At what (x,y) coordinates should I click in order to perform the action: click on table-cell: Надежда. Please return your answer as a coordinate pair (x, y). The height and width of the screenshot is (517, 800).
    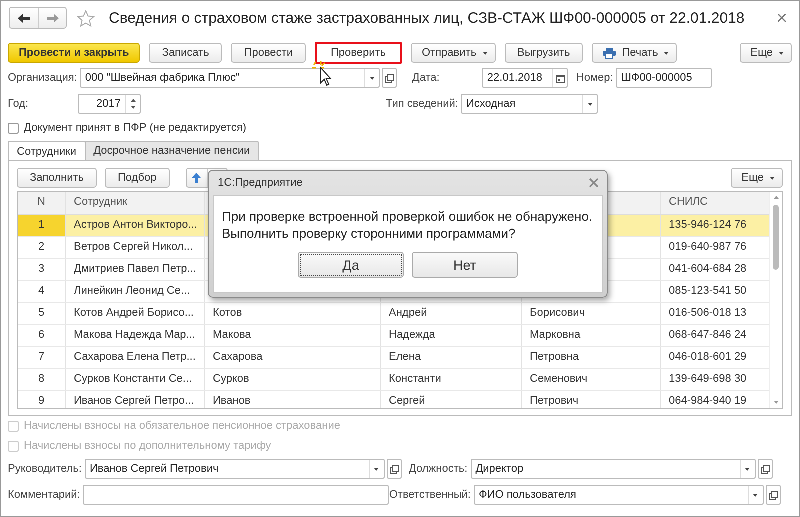
    Looking at the image, I should click on (451, 335).